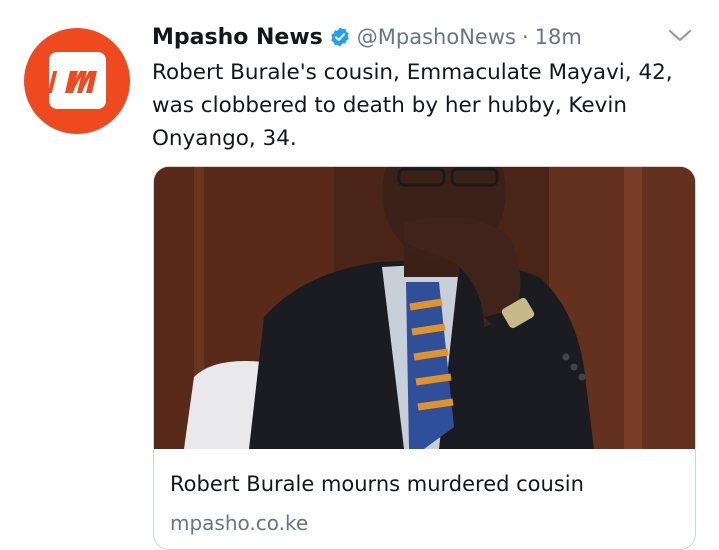  Describe the element at coordinates (680, 36) in the screenshot. I see `chevron-down-icon` at that location.